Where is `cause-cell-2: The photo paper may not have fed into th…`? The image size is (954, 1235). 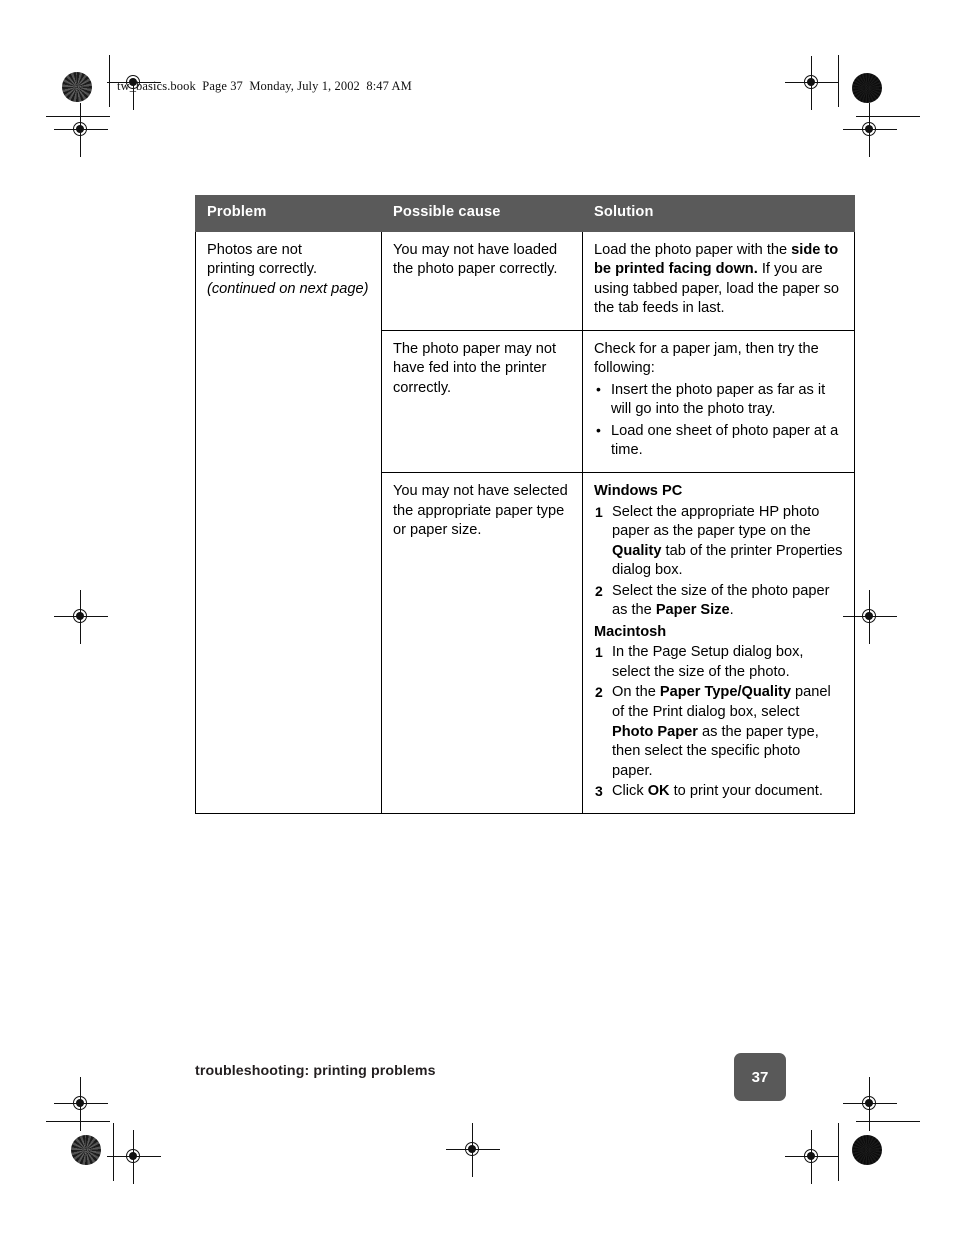 cause-cell-2: The photo paper may not have fed into th… is located at coordinates (482, 401).